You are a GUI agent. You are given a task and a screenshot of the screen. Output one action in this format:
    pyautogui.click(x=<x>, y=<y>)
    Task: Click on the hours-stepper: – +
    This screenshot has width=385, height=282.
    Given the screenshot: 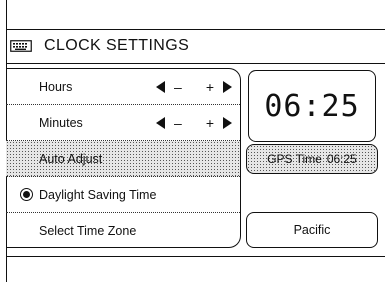 What is the action you would take?
    pyautogui.click(x=194, y=87)
    